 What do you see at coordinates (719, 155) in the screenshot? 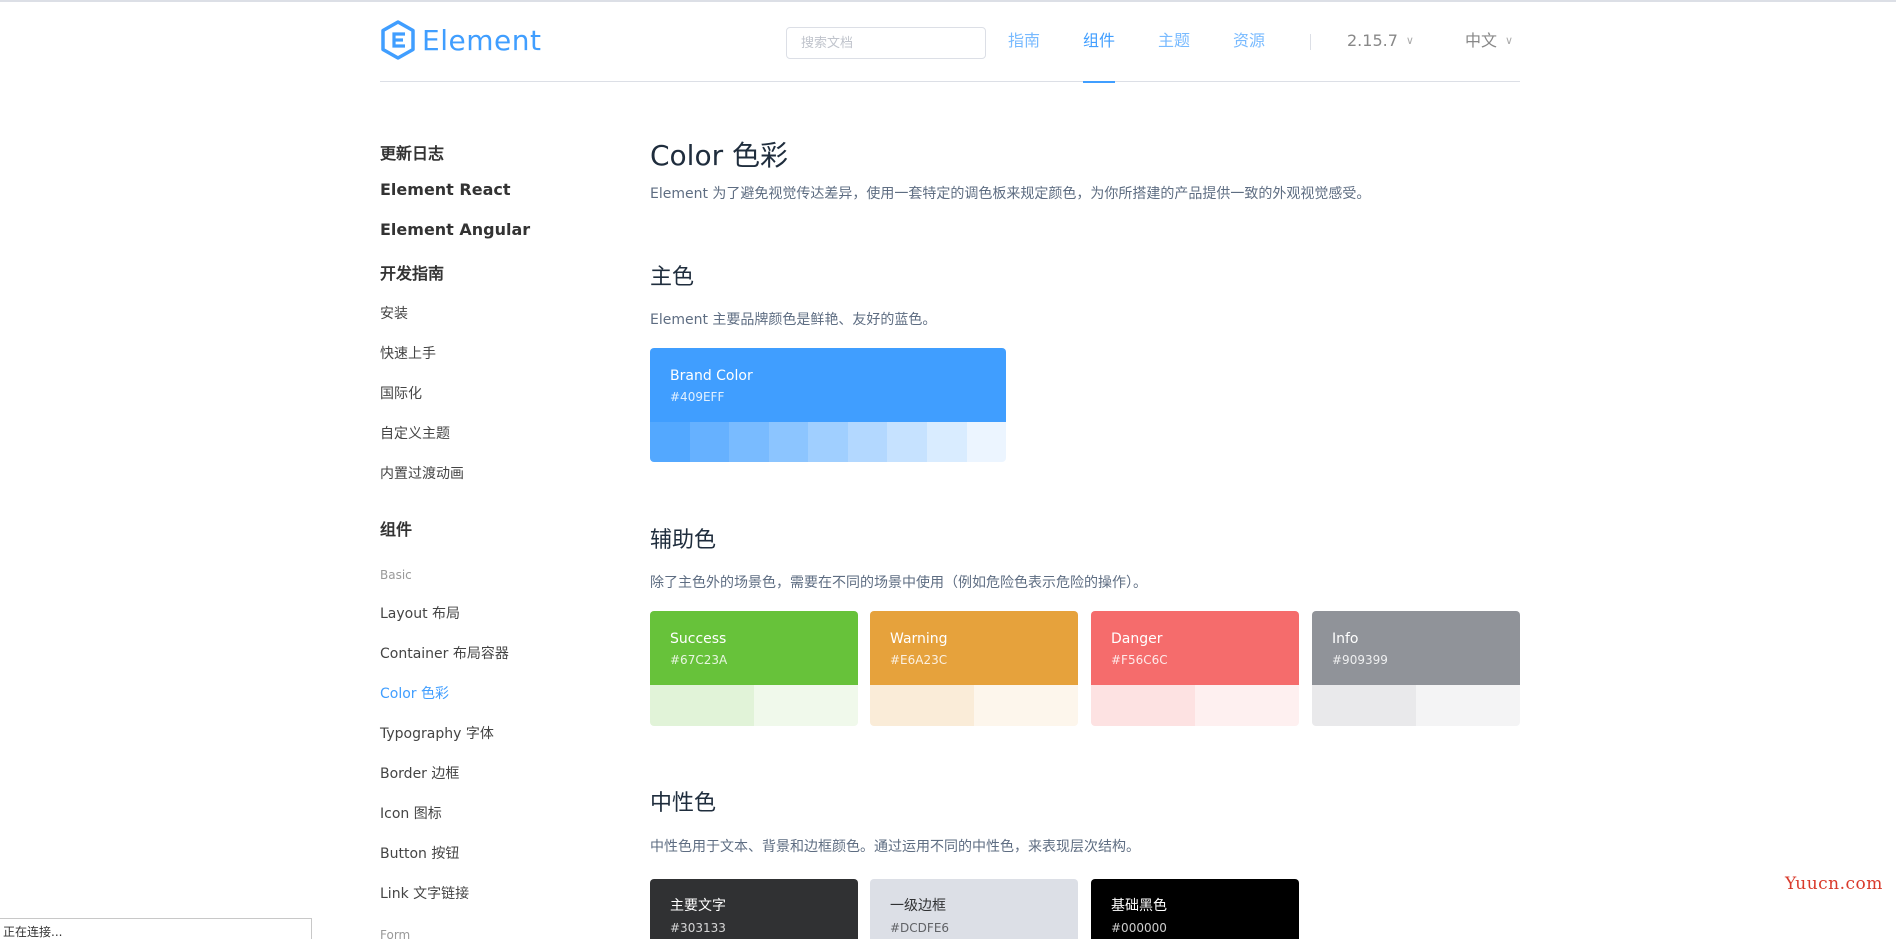
I see `page-title: Color 色彩` at bounding box center [719, 155].